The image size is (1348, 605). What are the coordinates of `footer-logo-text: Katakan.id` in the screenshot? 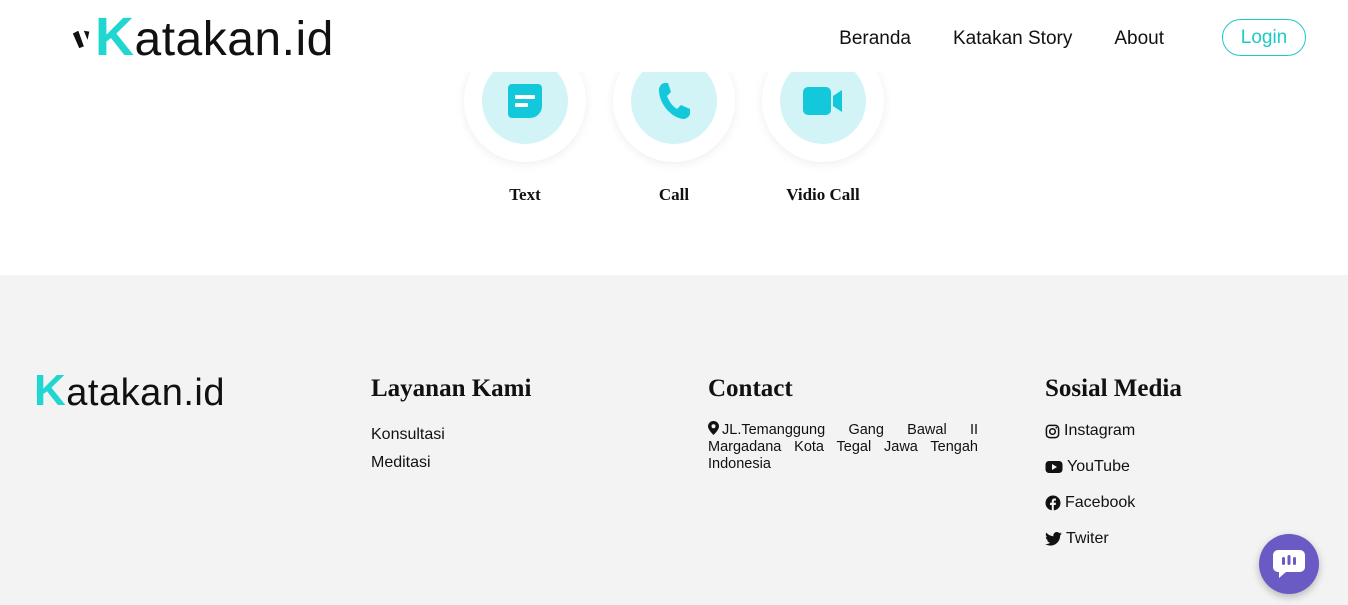 It's located at (129, 392).